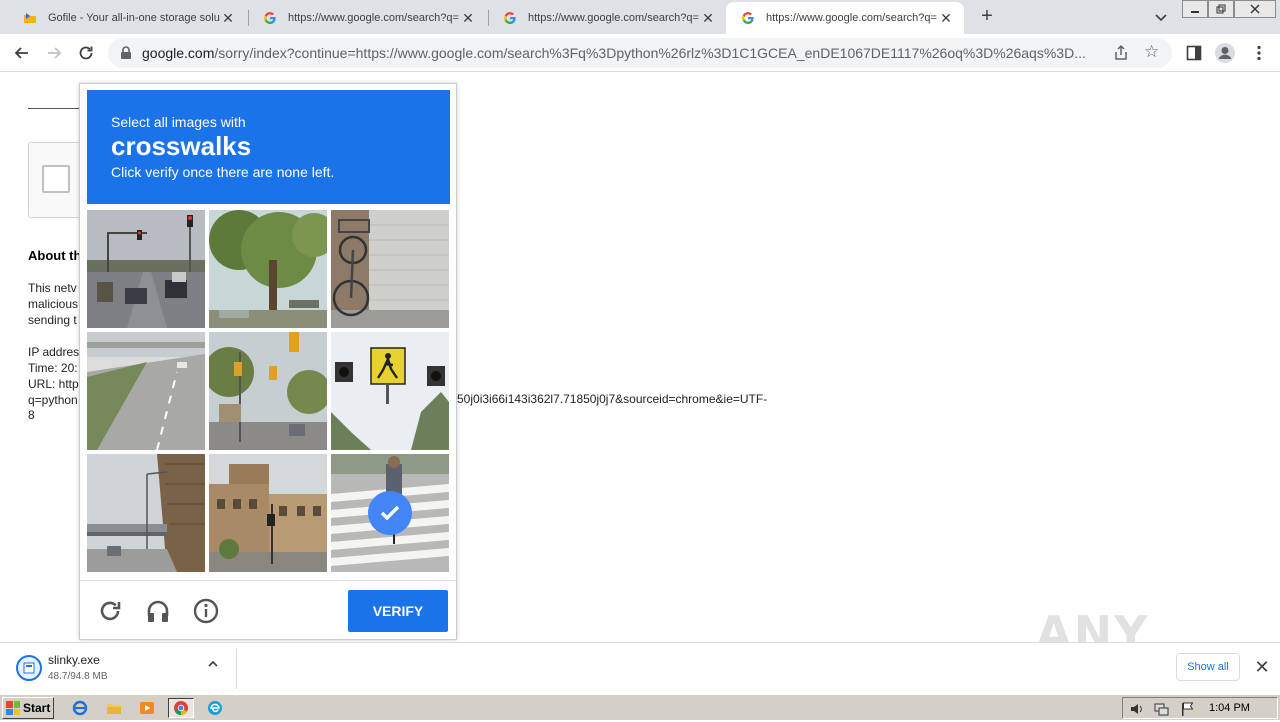 This screenshot has height=722, width=1280. I want to click on close-download-bar-icon: ✕, so click(1262, 667).